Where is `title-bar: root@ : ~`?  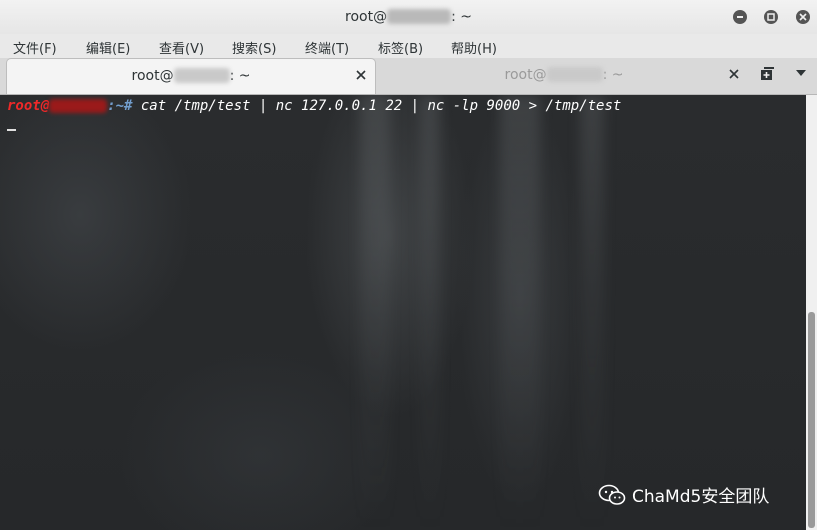 title-bar: root@ : ~ is located at coordinates (408, 17).